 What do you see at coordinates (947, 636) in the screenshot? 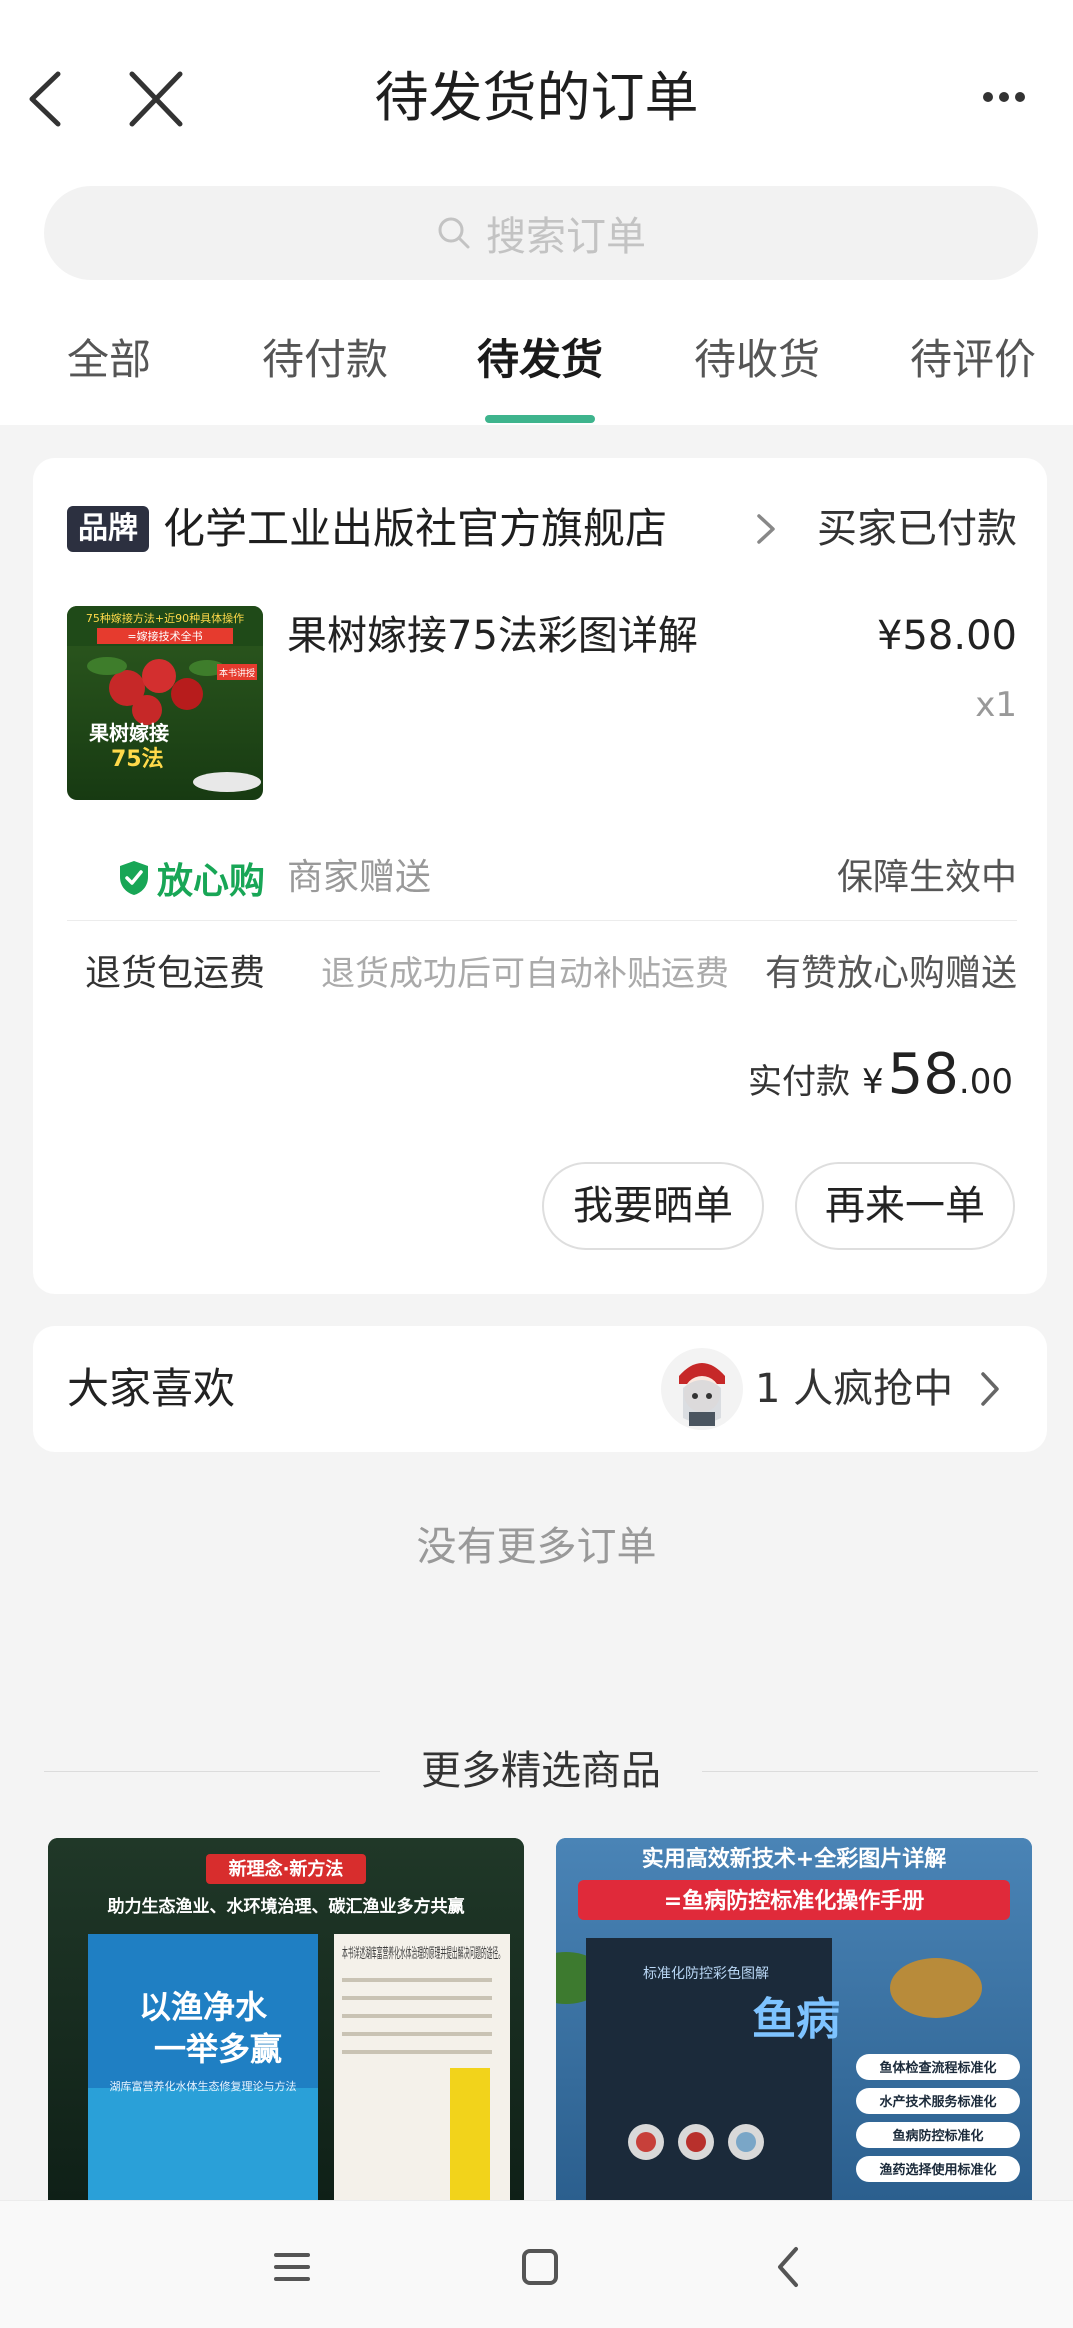
I see `product-price: ¥58.00` at bounding box center [947, 636].